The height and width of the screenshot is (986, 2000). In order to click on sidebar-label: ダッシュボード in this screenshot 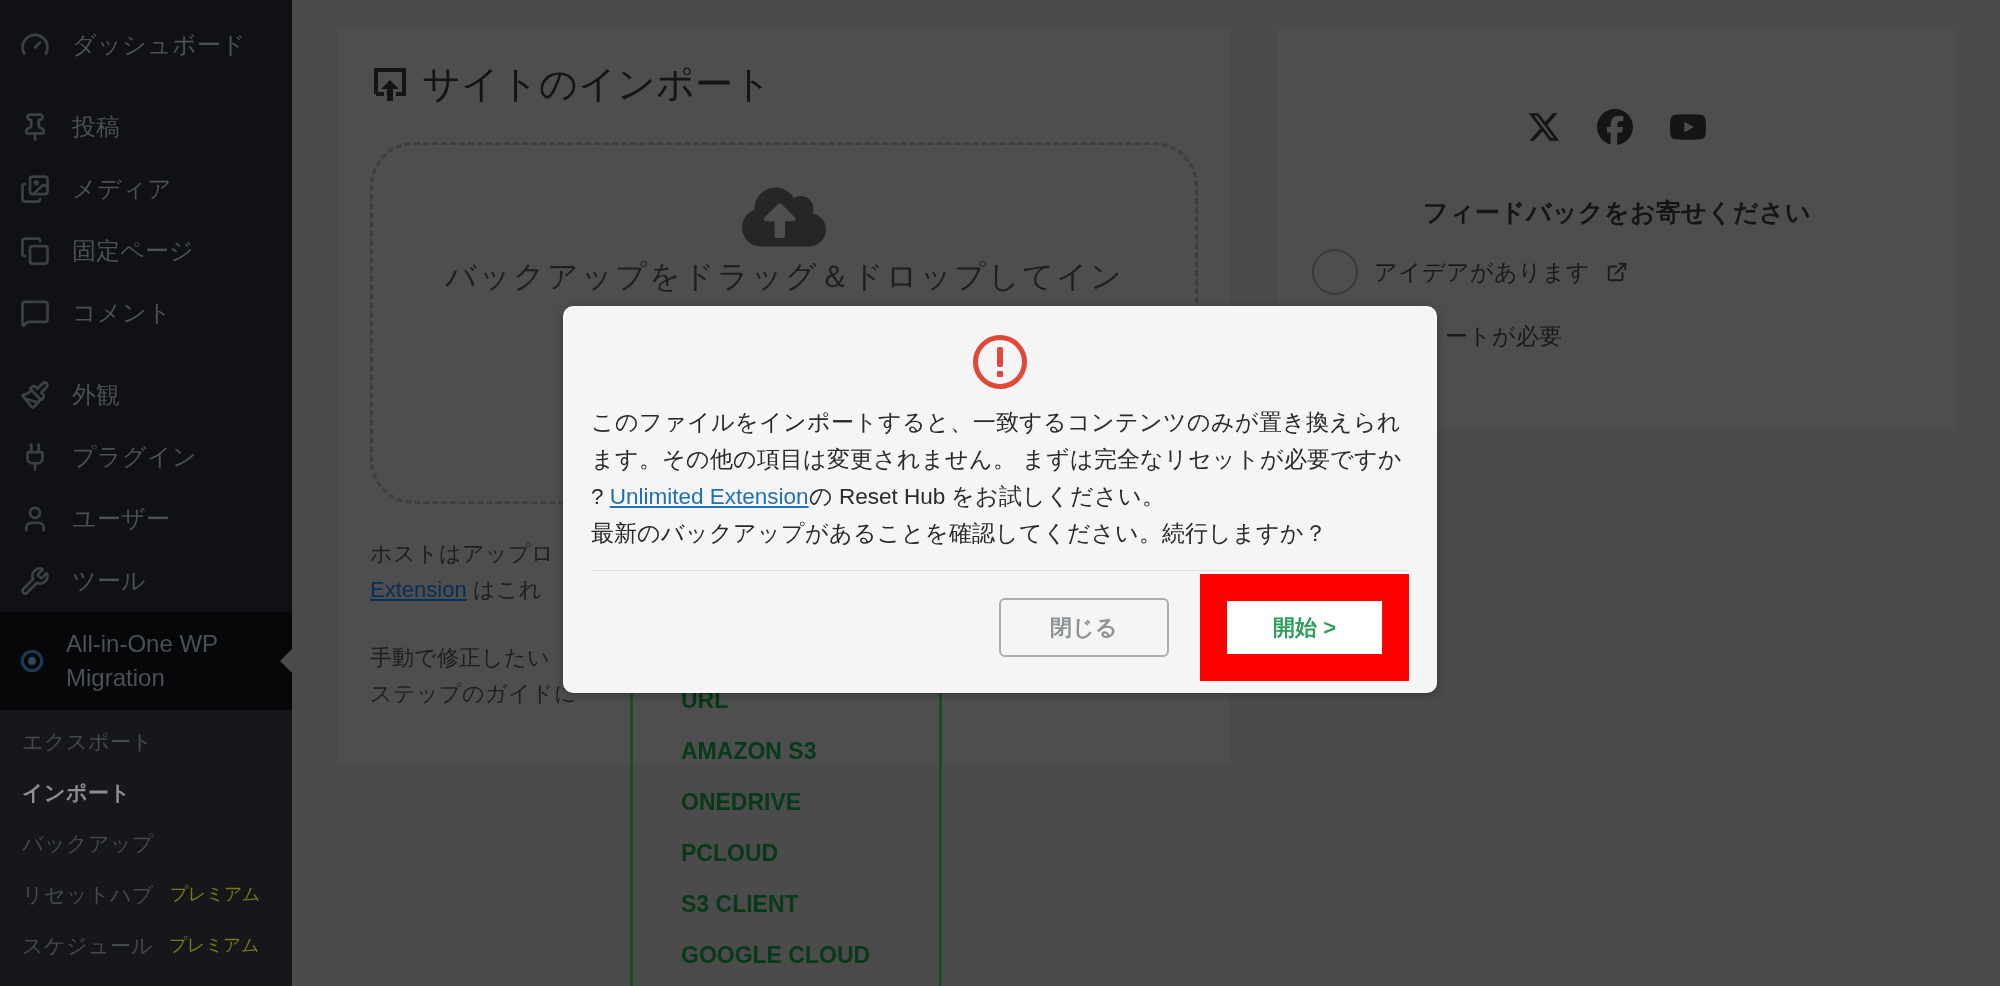, I will do `click(159, 45)`.